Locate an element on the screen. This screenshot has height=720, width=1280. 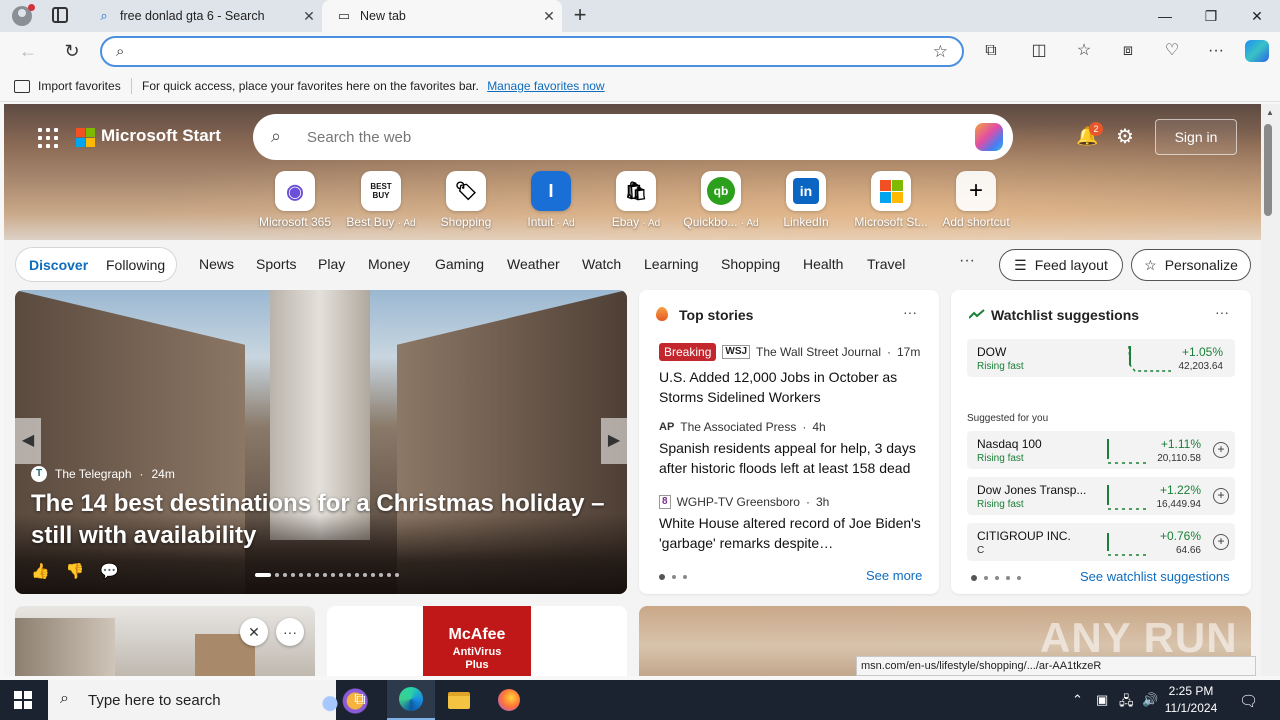
tab-search: ⌕ free donlad gta 6 - Search ✕ is located at coordinates (202, 16).